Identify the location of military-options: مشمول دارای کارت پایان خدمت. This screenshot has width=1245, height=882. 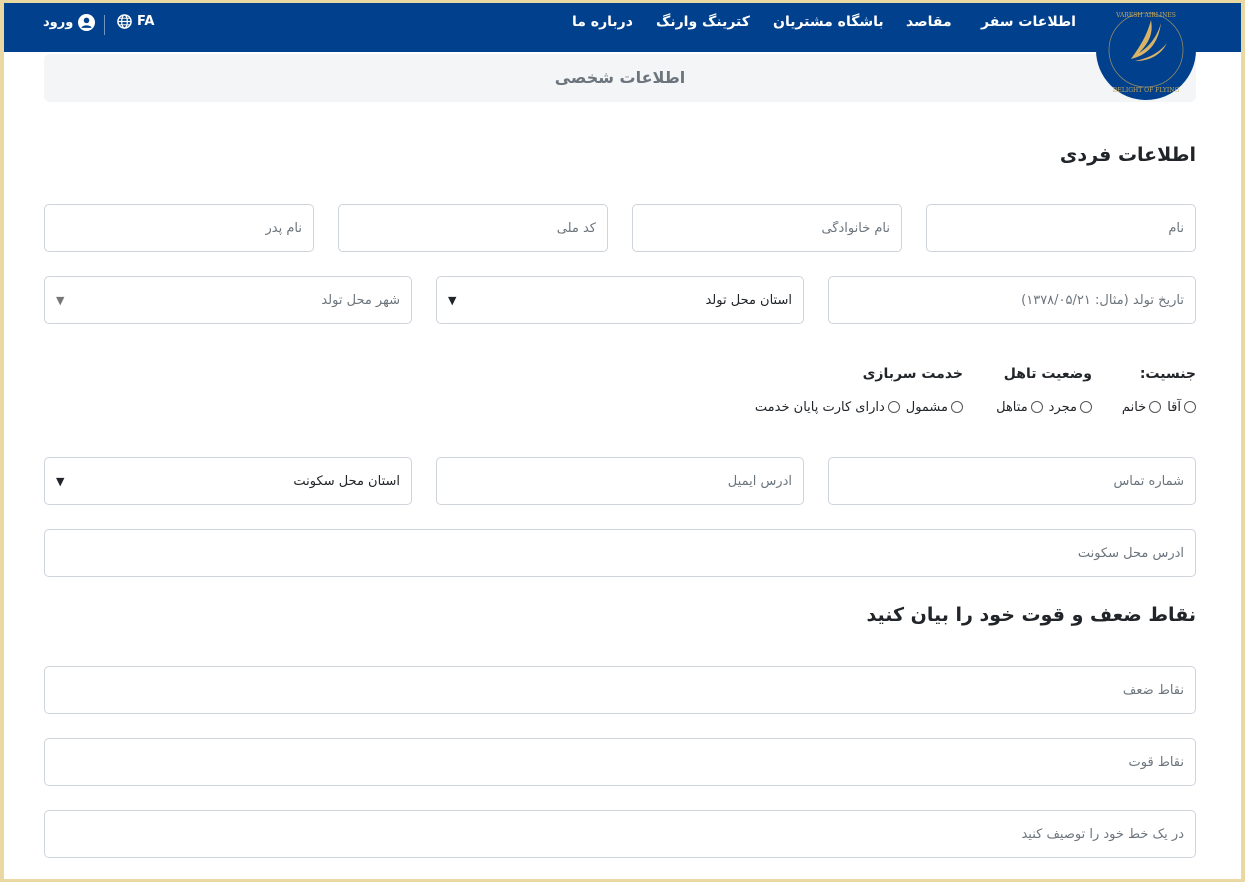
(856, 407).